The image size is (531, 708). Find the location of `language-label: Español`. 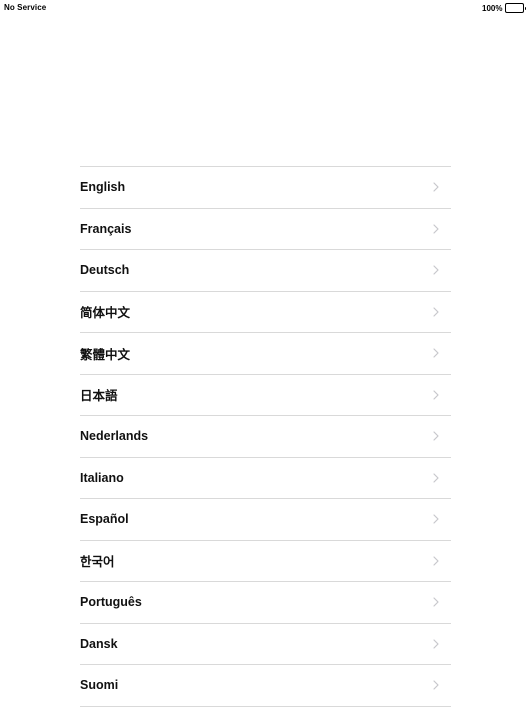

language-label: Español is located at coordinates (104, 519).